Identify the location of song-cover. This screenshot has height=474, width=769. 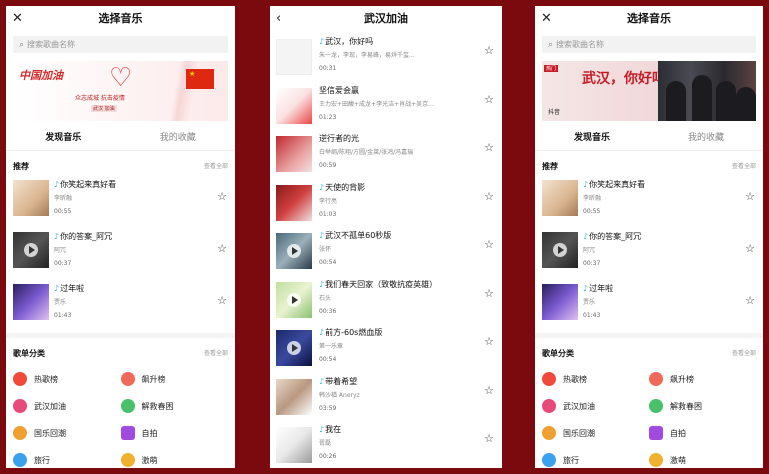
(294, 154).